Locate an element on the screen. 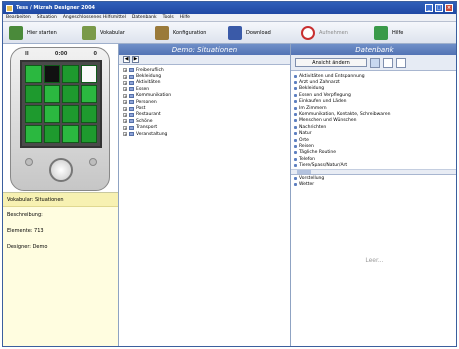  start-button: Hier starten is located at coordinates (45, 32).